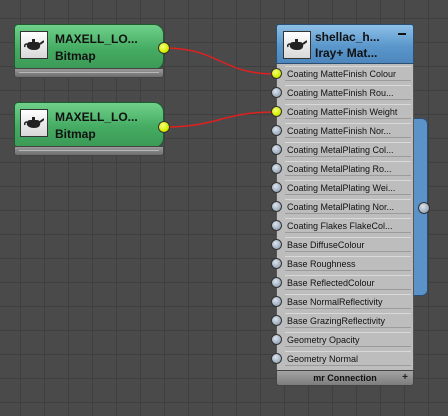 The image size is (448, 416). I want to click on material-slot: Base ReflectedColour, so click(342, 282).